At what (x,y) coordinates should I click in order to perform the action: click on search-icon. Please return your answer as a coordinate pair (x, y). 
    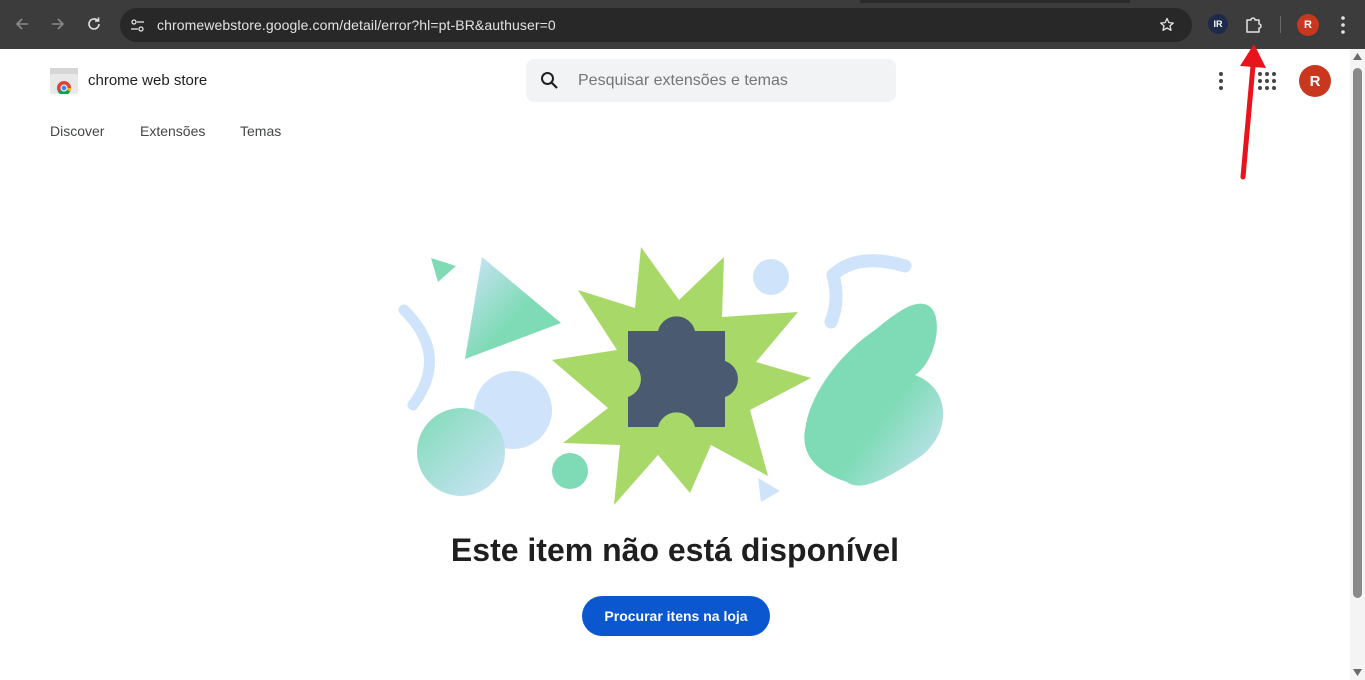
    Looking at the image, I should click on (549, 80).